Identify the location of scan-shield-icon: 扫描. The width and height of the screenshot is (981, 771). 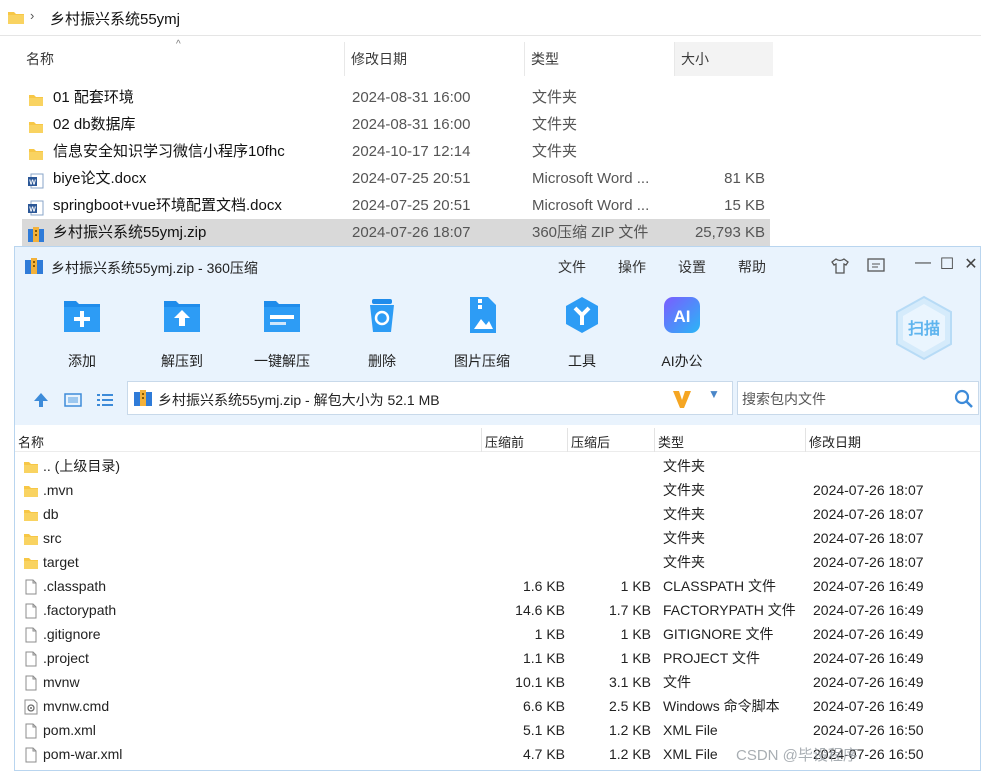
(924, 328).